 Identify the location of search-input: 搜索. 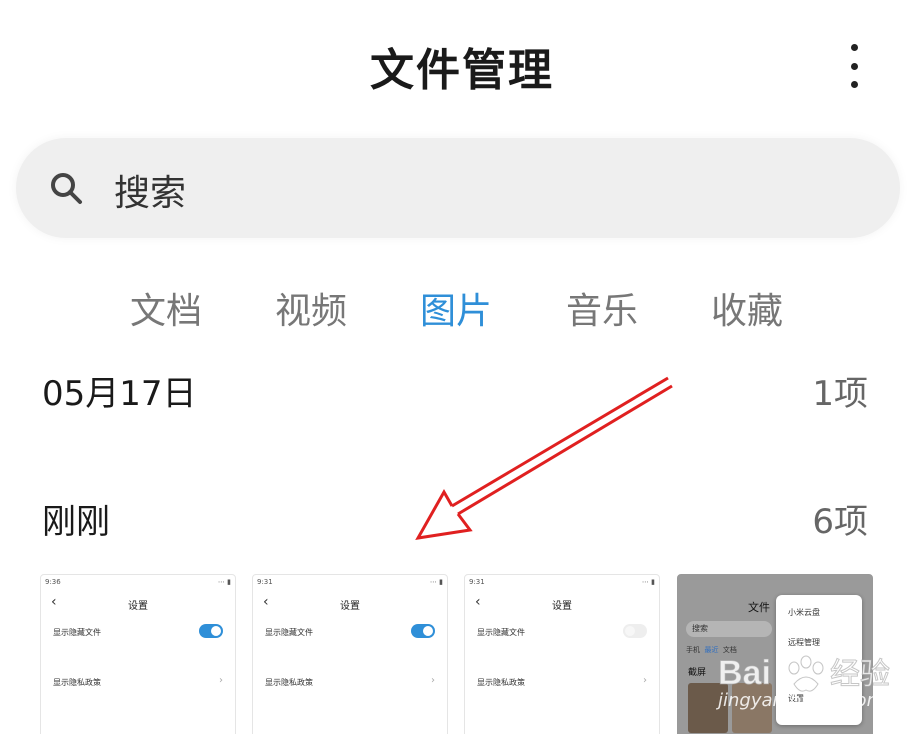
(150, 190).